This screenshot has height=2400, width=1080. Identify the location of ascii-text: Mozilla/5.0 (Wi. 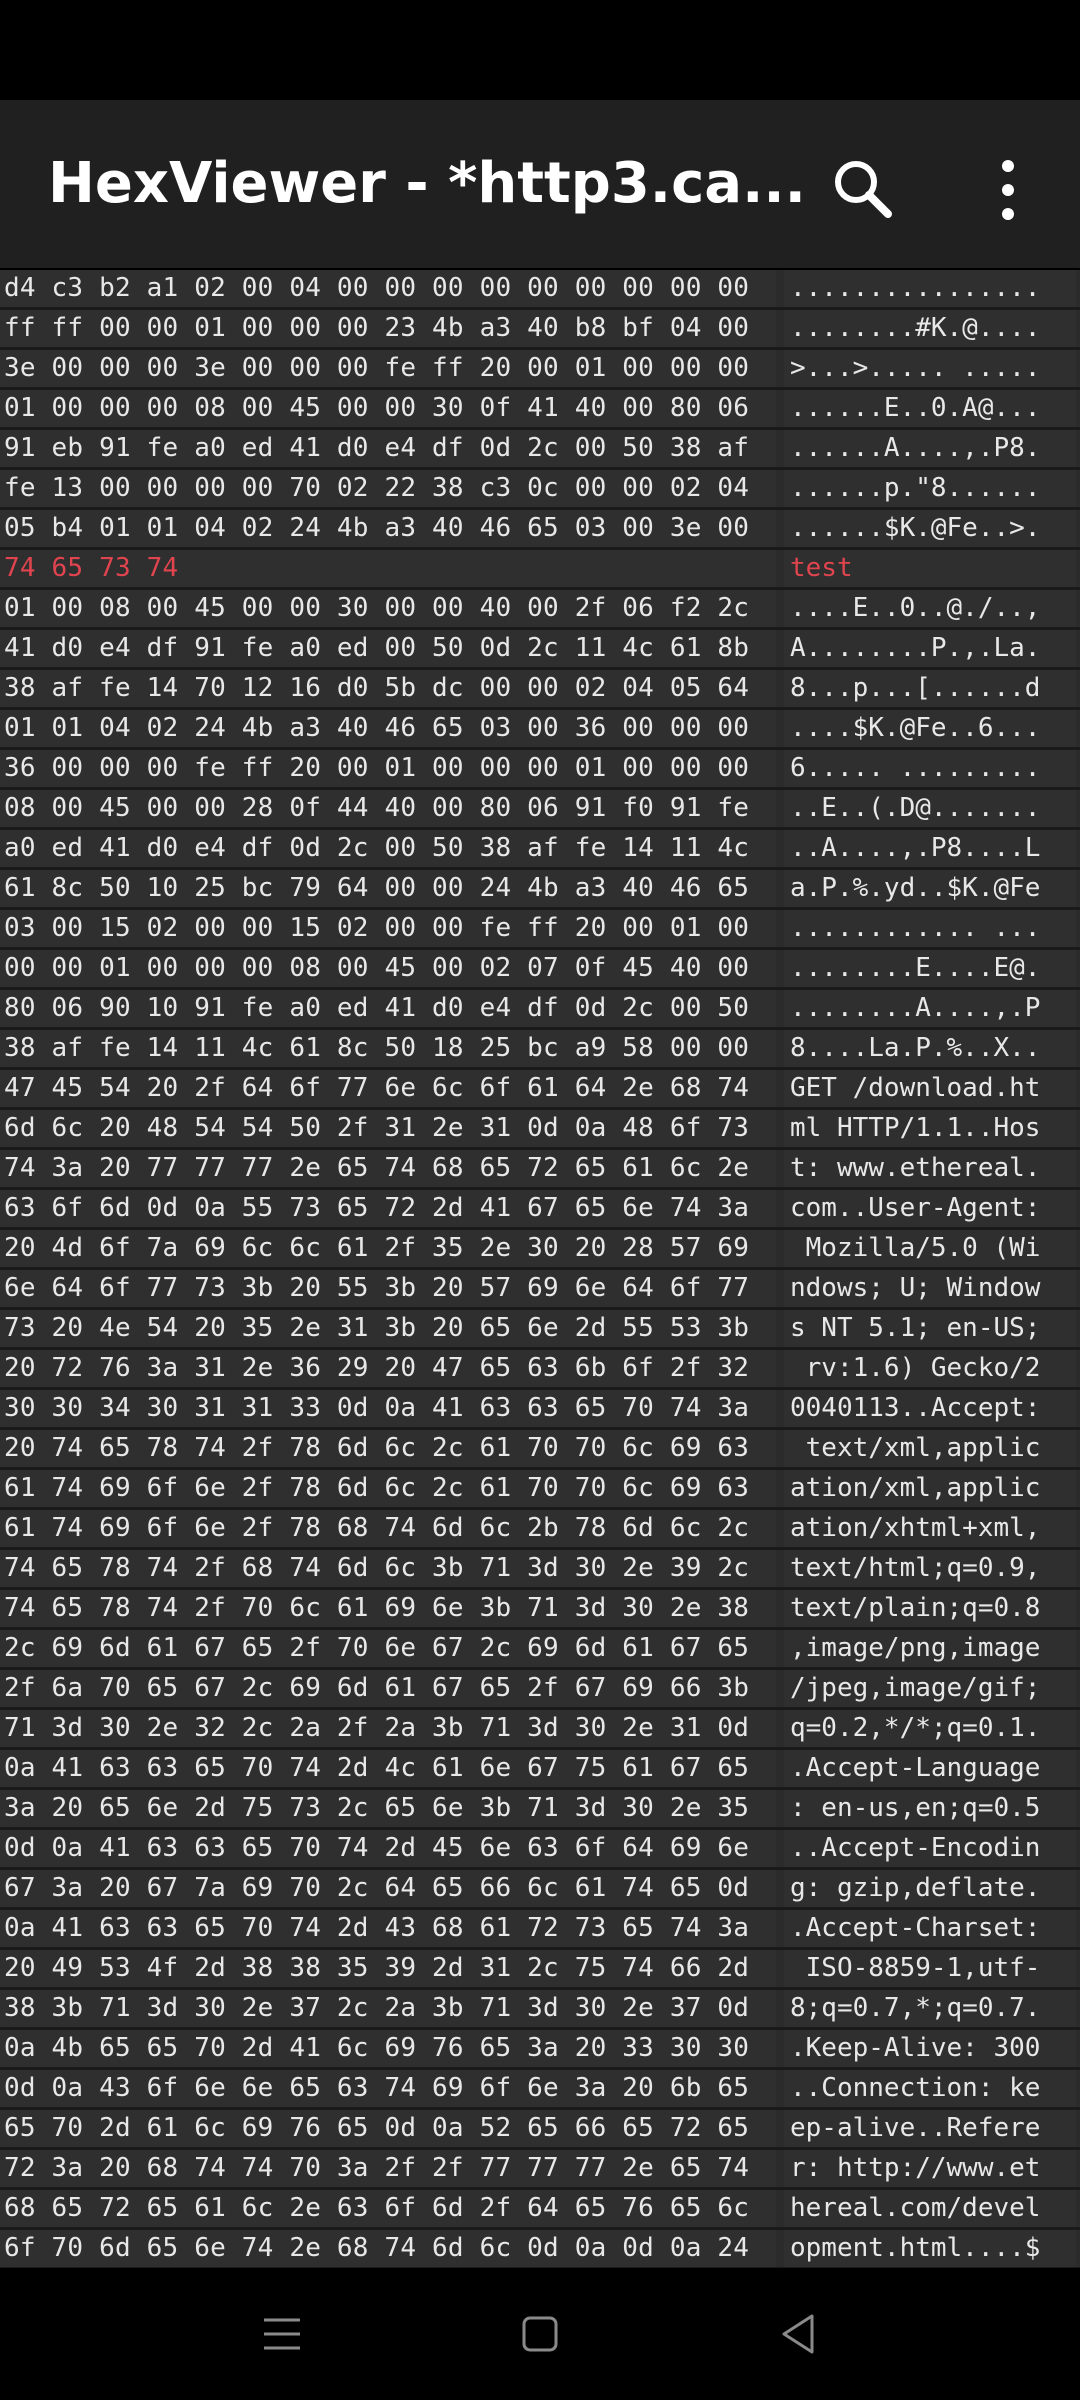
(915, 1248).